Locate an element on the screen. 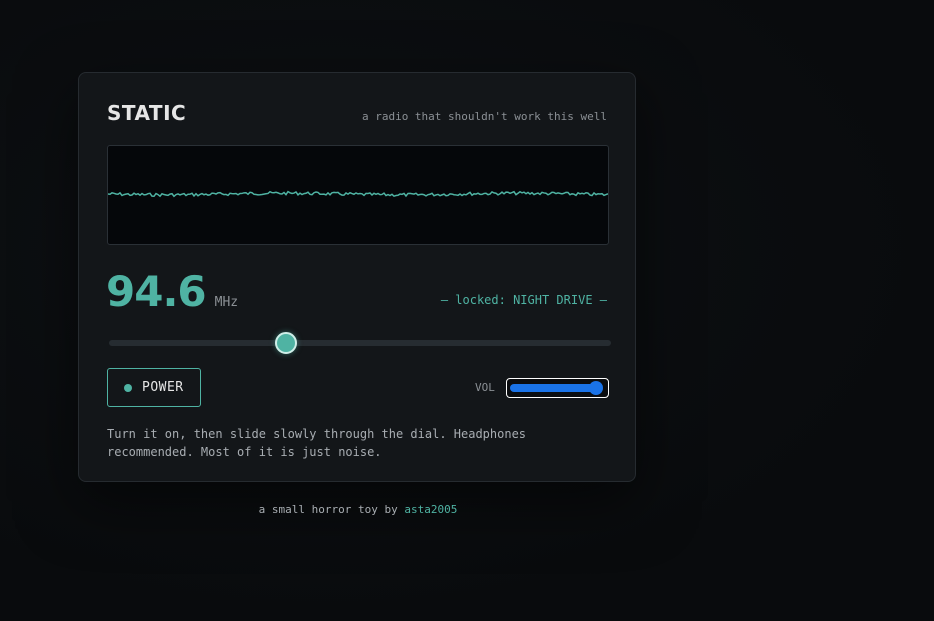 This screenshot has height=621, width=934. power-indicator-icon is located at coordinates (128, 387).